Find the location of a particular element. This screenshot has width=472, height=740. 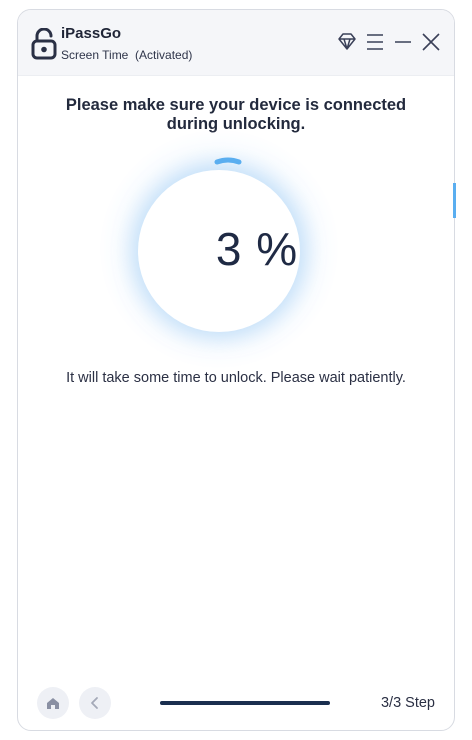

bottom-bar: 3/3 Step is located at coordinates (236, 701).